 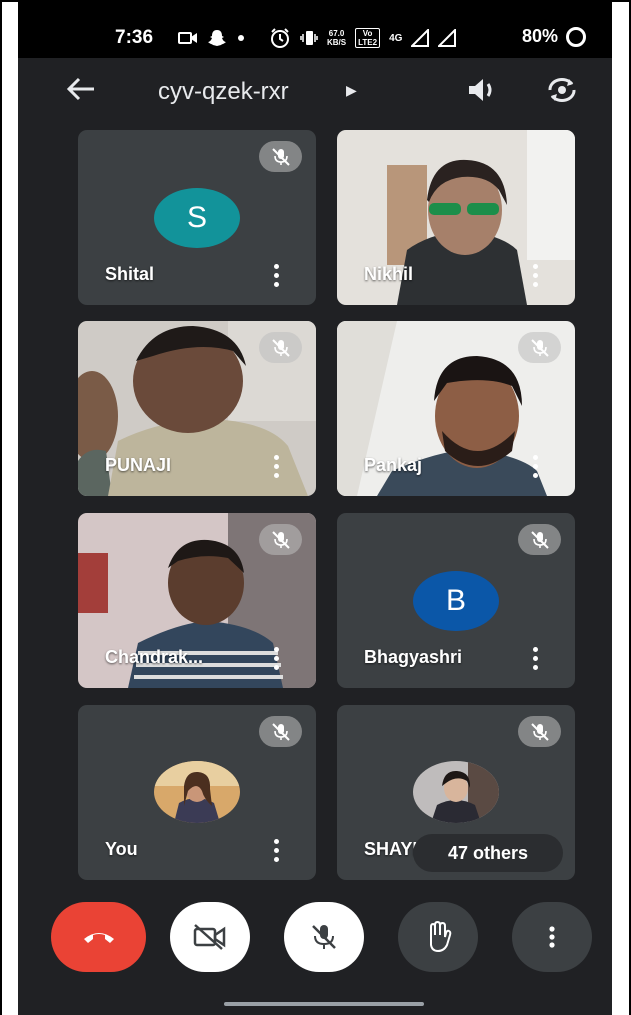 I want to click on snapchat-icon, so click(x=217, y=38).